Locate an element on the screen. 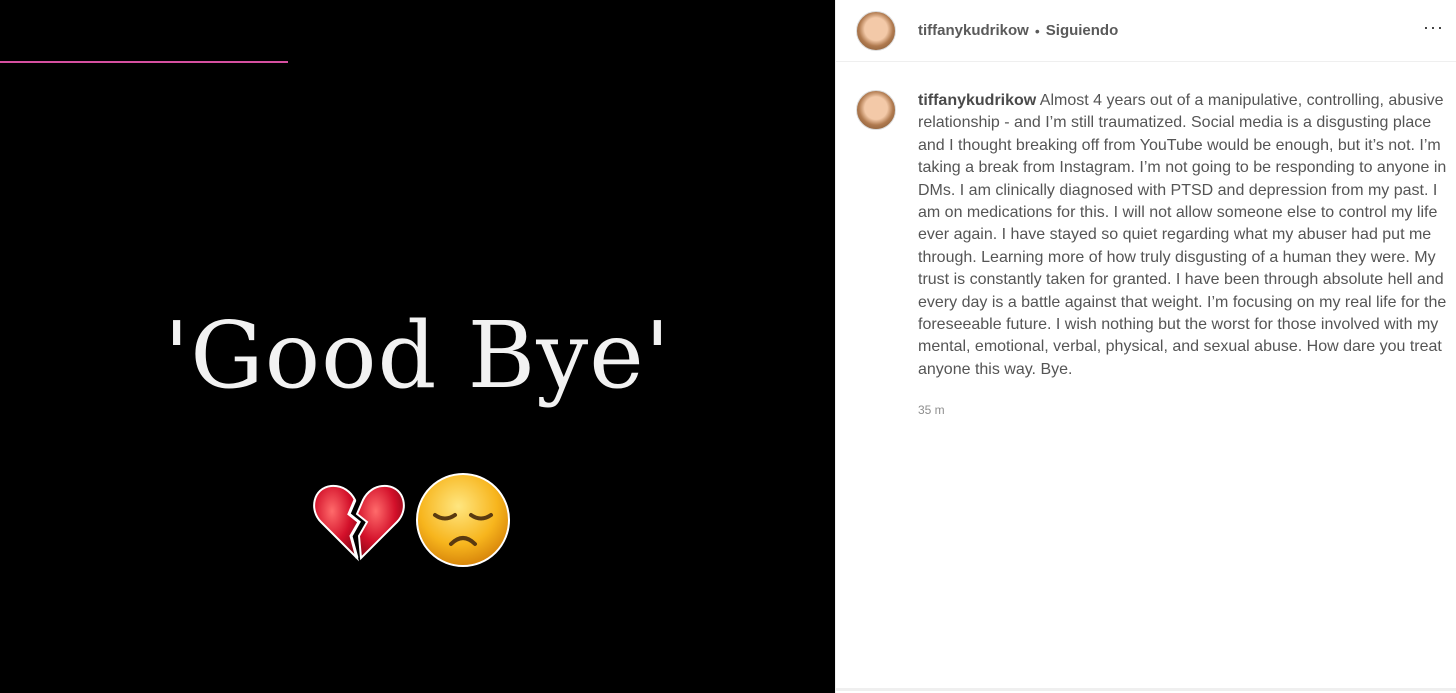 Image resolution: width=1456 pixels, height=693 pixels. avatar is located at coordinates (876, 30).